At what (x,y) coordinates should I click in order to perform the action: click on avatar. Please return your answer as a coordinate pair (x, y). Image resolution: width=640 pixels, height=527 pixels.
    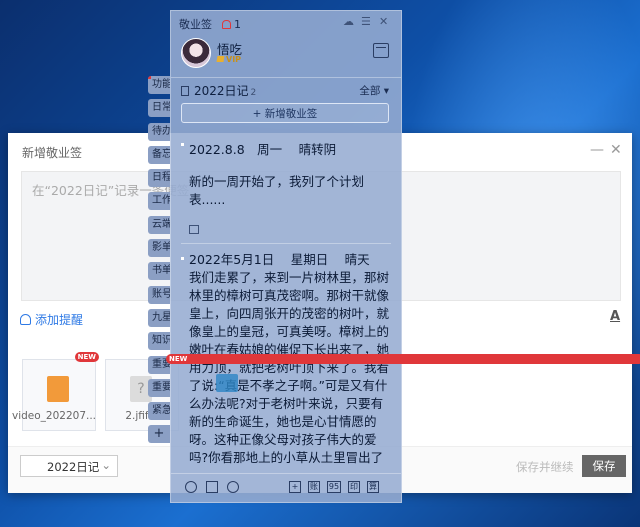
    Looking at the image, I should click on (196, 53).